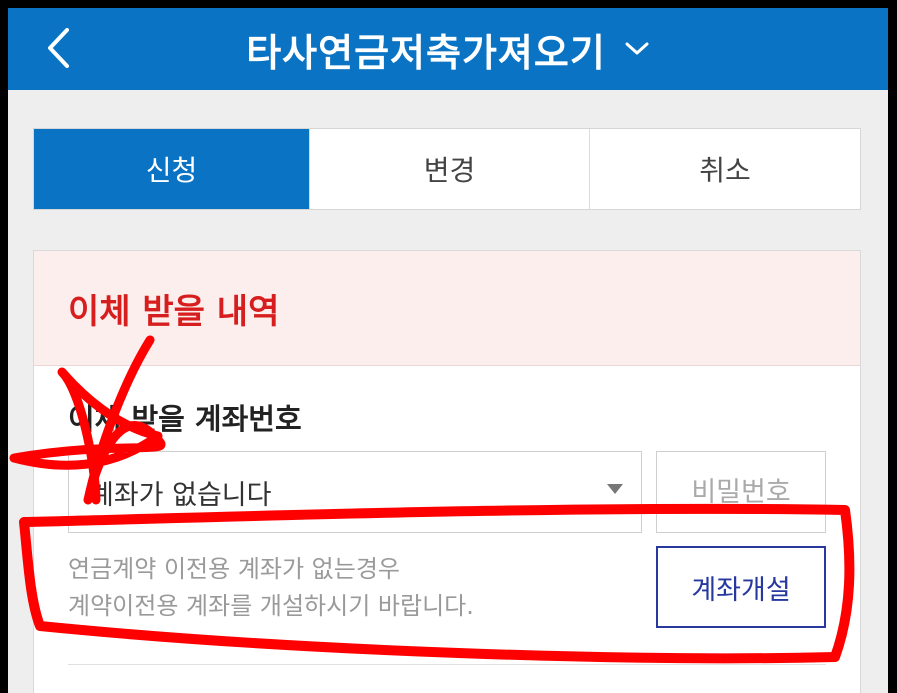 This screenshot has height=693, width=897. I want to click on page-title: 타사연금저축가져오기, so click(426, 52).